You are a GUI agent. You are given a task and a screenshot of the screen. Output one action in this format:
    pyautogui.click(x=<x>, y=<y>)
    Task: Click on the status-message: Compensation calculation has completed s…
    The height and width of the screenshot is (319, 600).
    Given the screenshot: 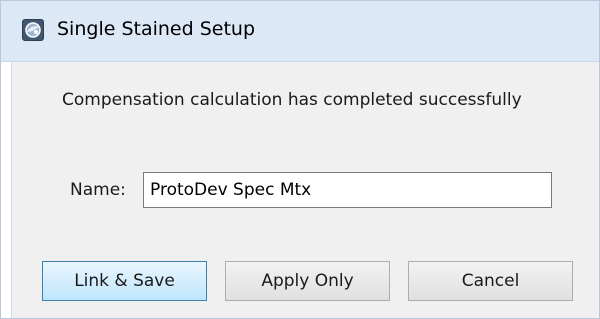 What is the action you would take?
    pyautogui.click(x=292, y=100)
    